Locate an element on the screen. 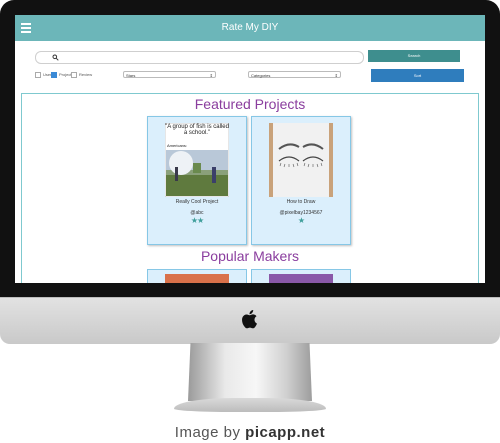  star-rating: ★★ is located at coordinates (197, 220).